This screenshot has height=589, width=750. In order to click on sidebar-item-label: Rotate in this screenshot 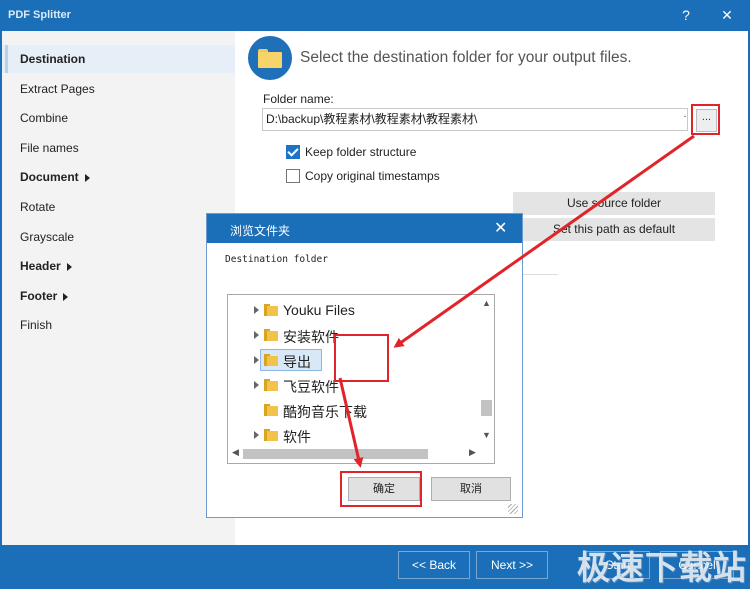, I will do `click(38, 207)`.